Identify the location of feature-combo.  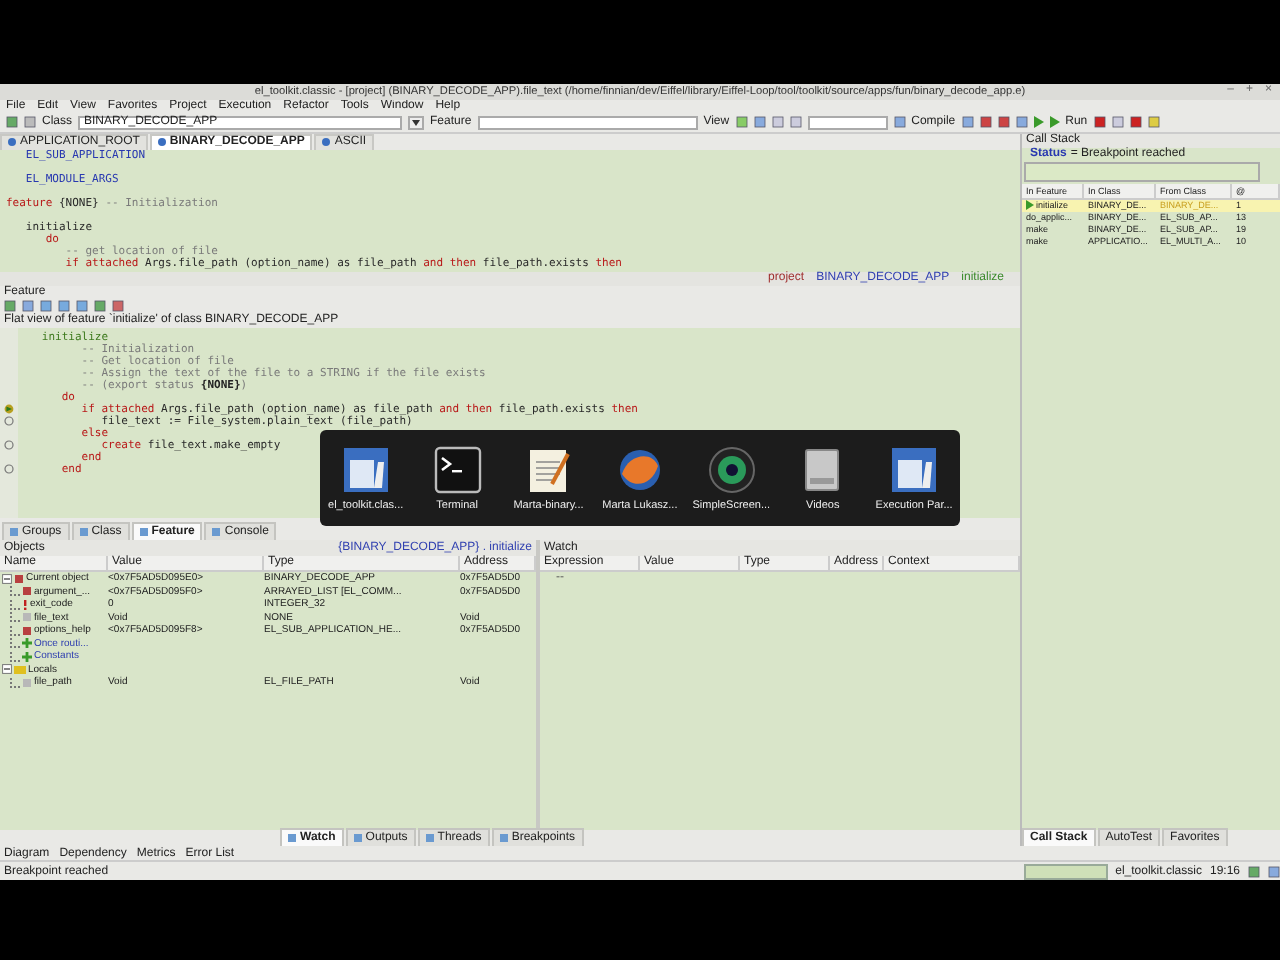
(587, 122).